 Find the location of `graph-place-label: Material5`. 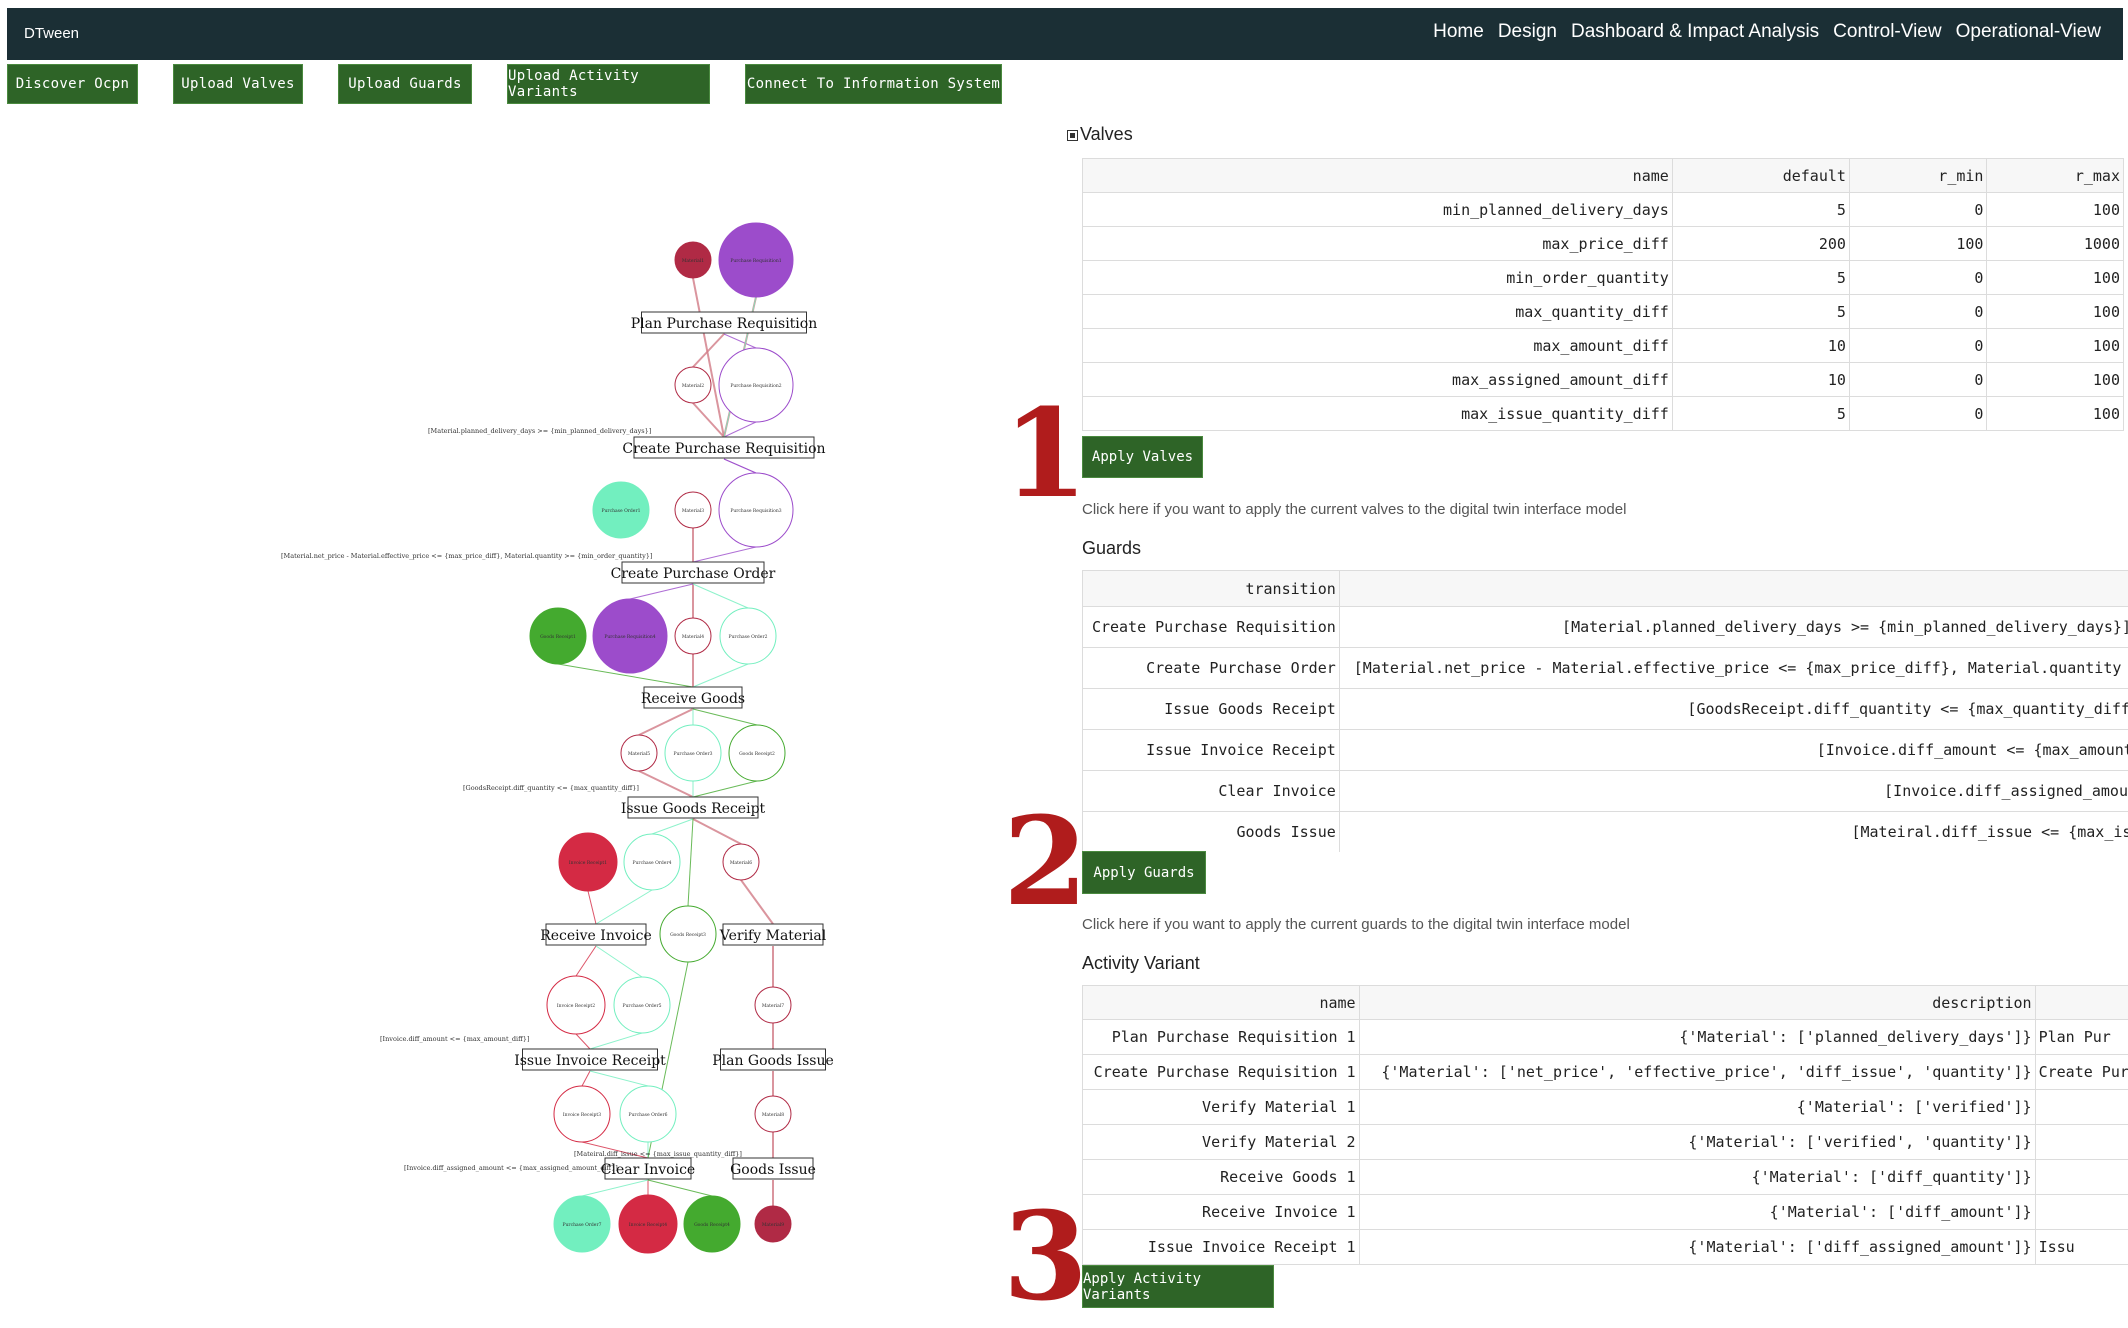

graph-place-label: Material5 is located at coordinates (639, 754).